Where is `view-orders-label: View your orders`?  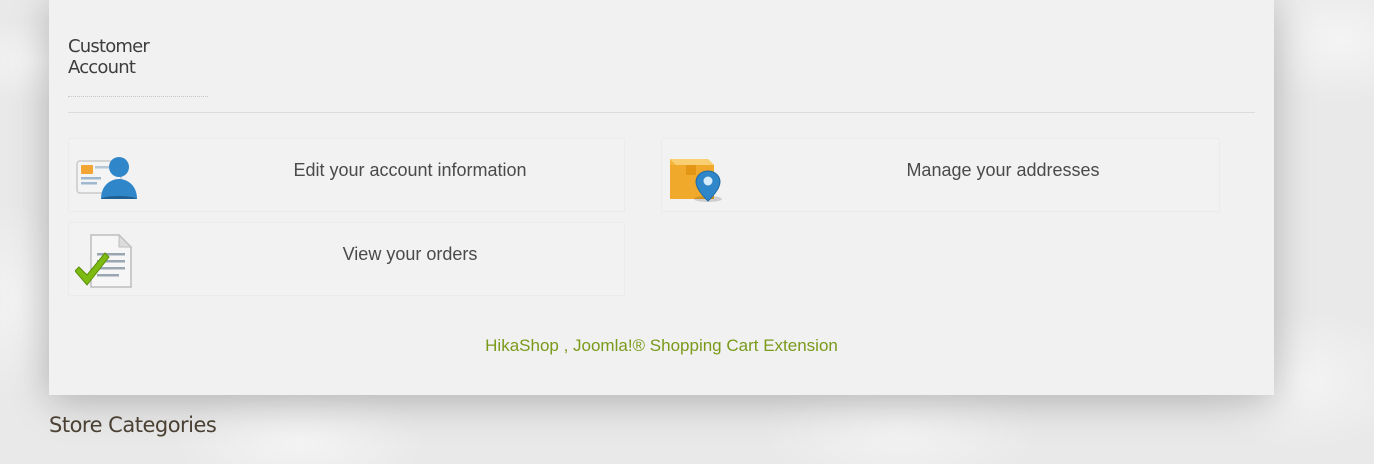 view-orders-label: View your orders is located at coordinates (410, 254).